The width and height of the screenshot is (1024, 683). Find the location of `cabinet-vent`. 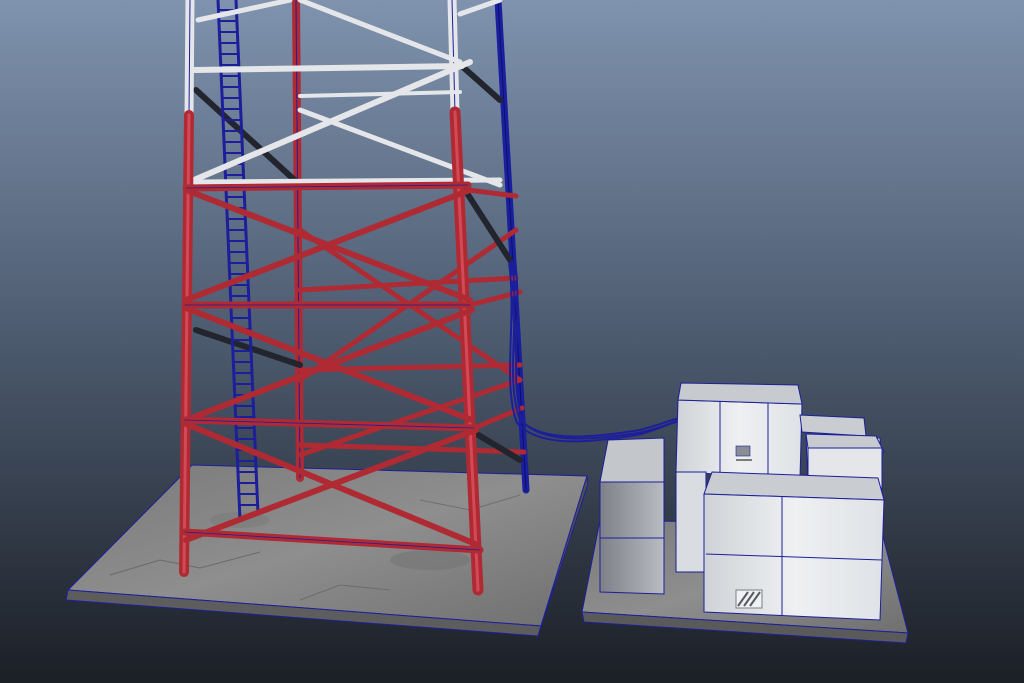

cabinet-vent is located at coordinates (749, 599).